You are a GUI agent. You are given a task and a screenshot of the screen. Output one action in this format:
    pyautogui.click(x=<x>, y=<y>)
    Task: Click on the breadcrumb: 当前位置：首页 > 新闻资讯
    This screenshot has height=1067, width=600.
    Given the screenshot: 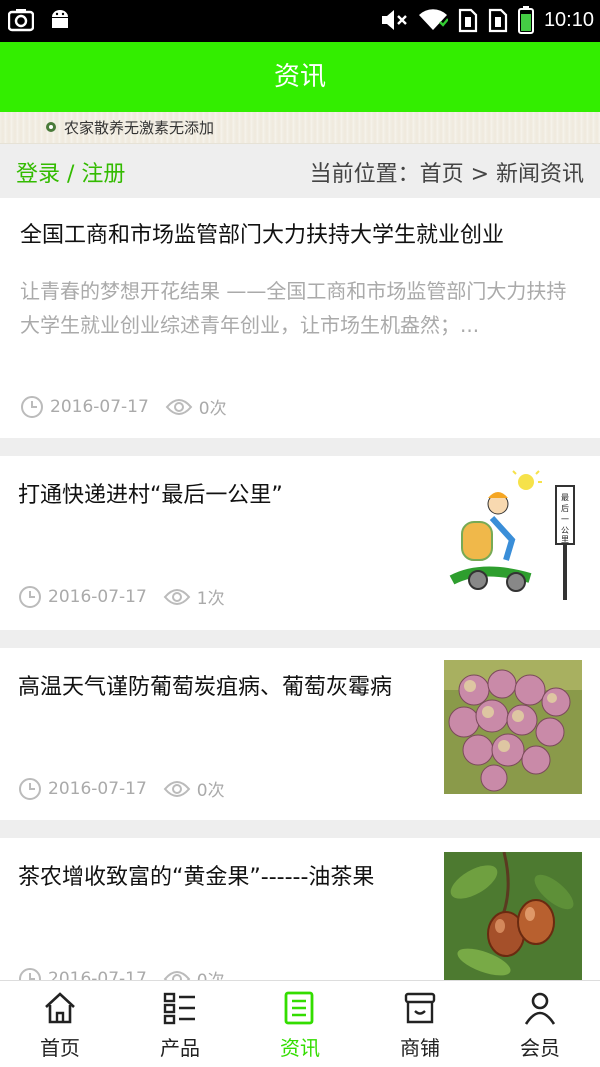 What is the action you would take?
    pyautogui.click(x=446, y=174)
    